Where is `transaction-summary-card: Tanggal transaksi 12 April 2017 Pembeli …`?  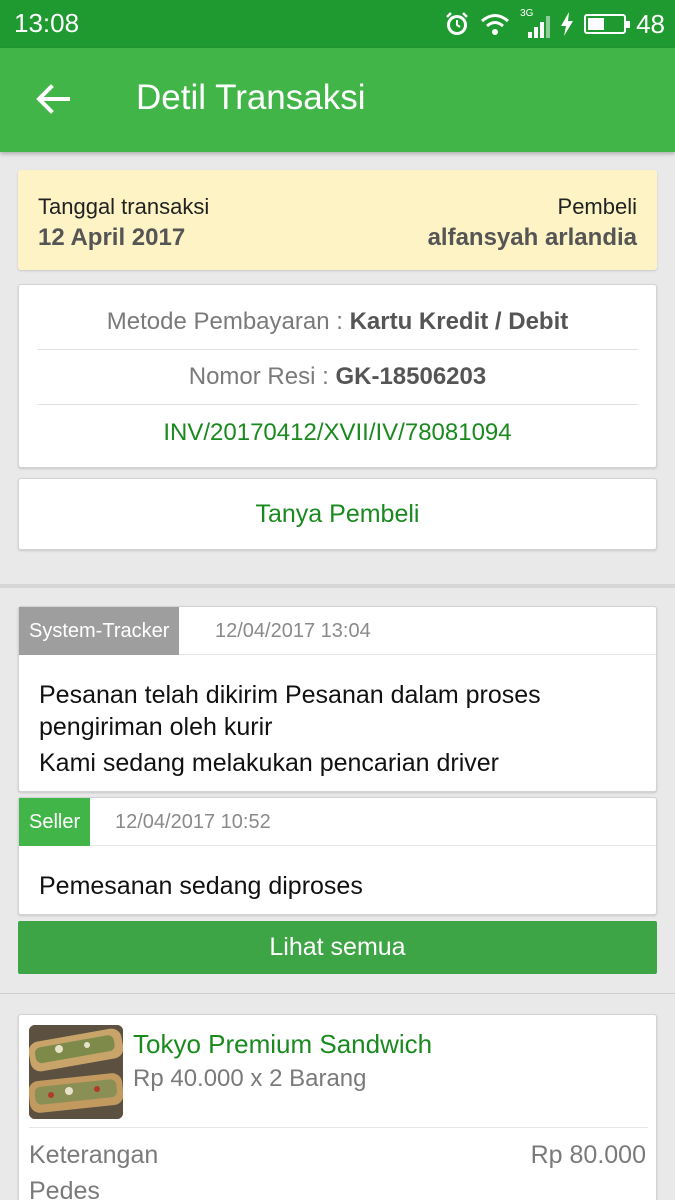 transaction-summary-card: Tanggal transaksi 12 April 2017 Pembeli … is located at coordinates (337, 220).